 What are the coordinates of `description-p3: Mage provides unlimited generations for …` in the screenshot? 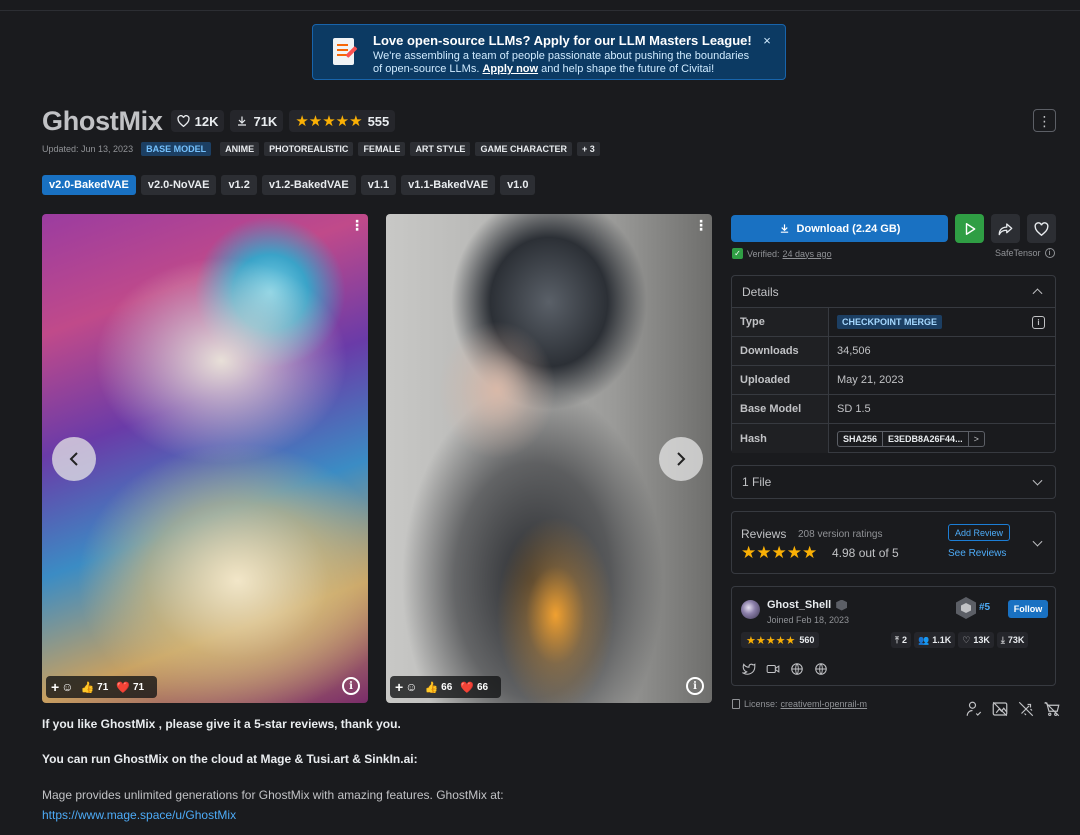 It's located at (273, 795).